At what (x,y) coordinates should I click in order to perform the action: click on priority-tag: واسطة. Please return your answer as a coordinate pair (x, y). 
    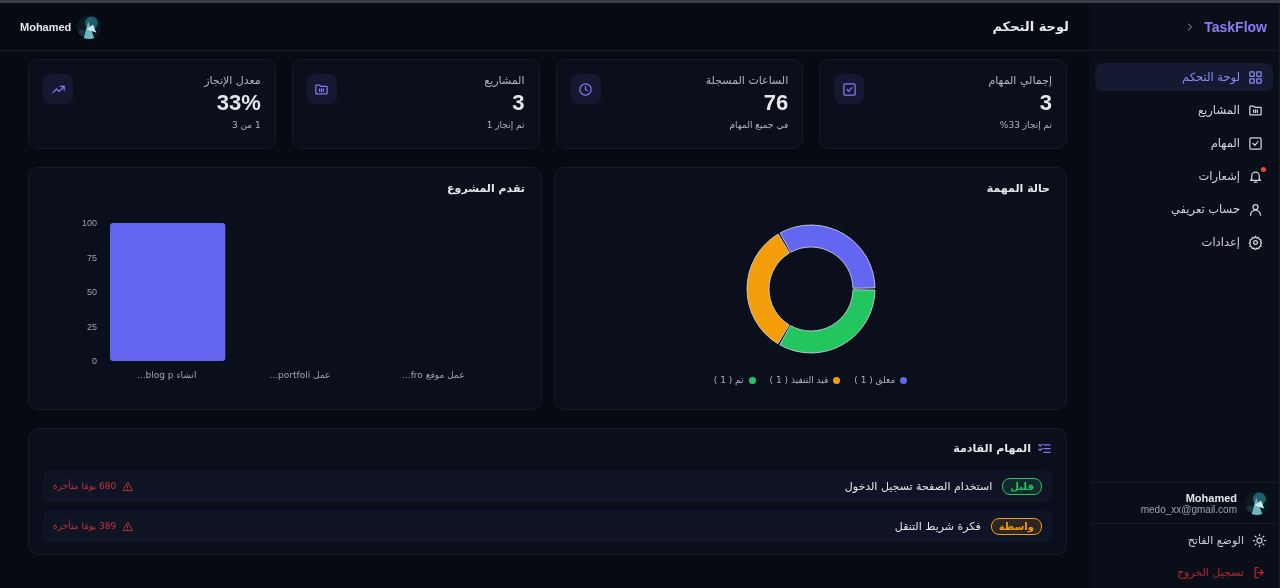
    Looking at the image, I should click on (1016, 526).